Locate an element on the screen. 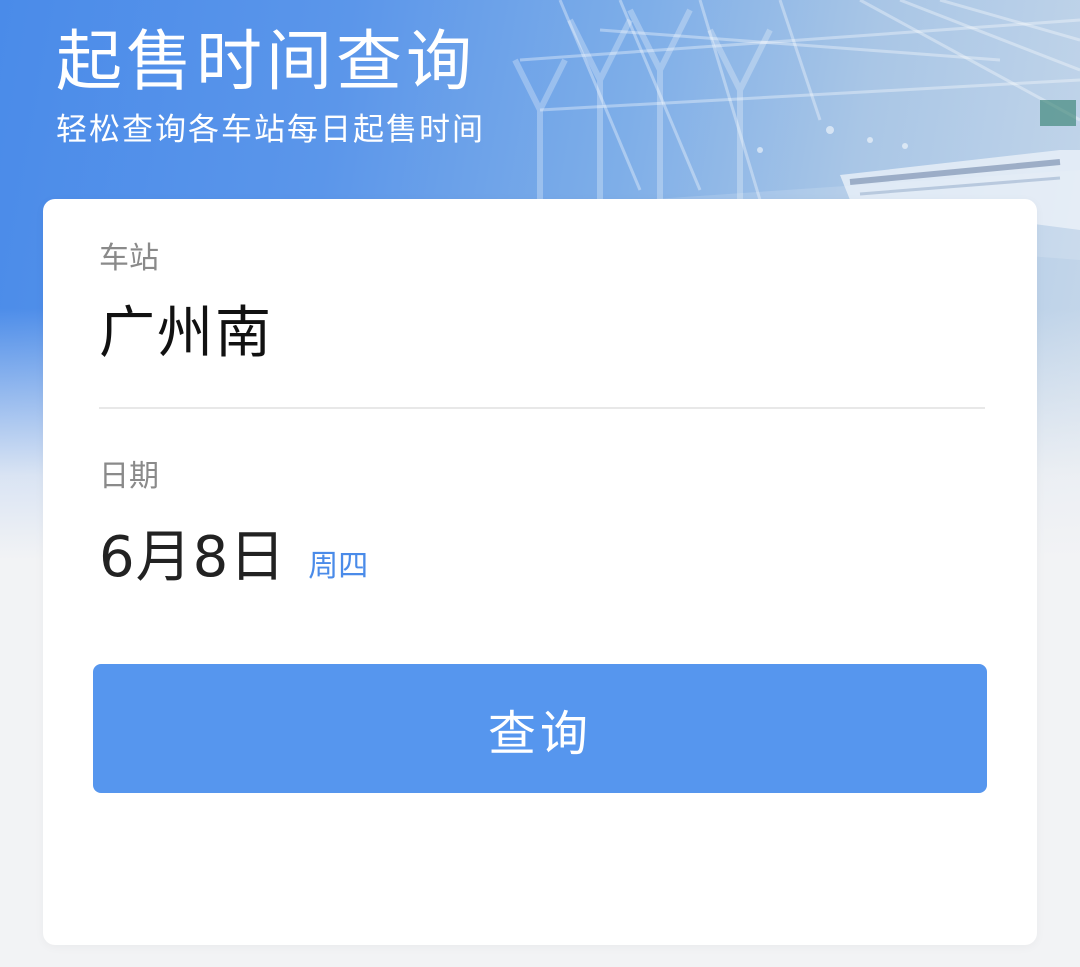 This screenshot has width=1080, height=967. station-field: 车站 广州南 is located at coordinates (542, 324).